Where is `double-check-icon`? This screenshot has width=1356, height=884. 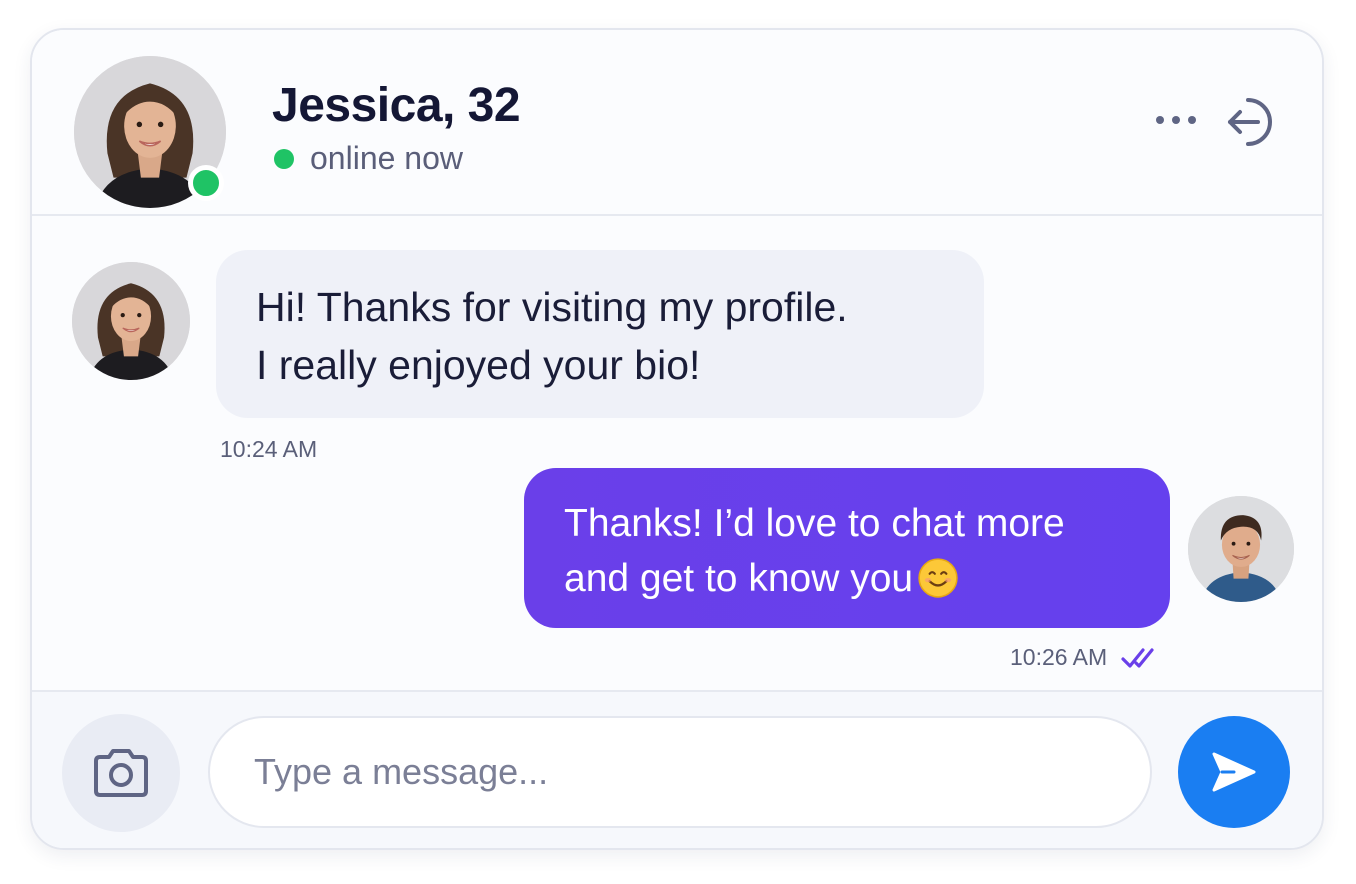 double-check-icon is located at coordinates (1137, 657).